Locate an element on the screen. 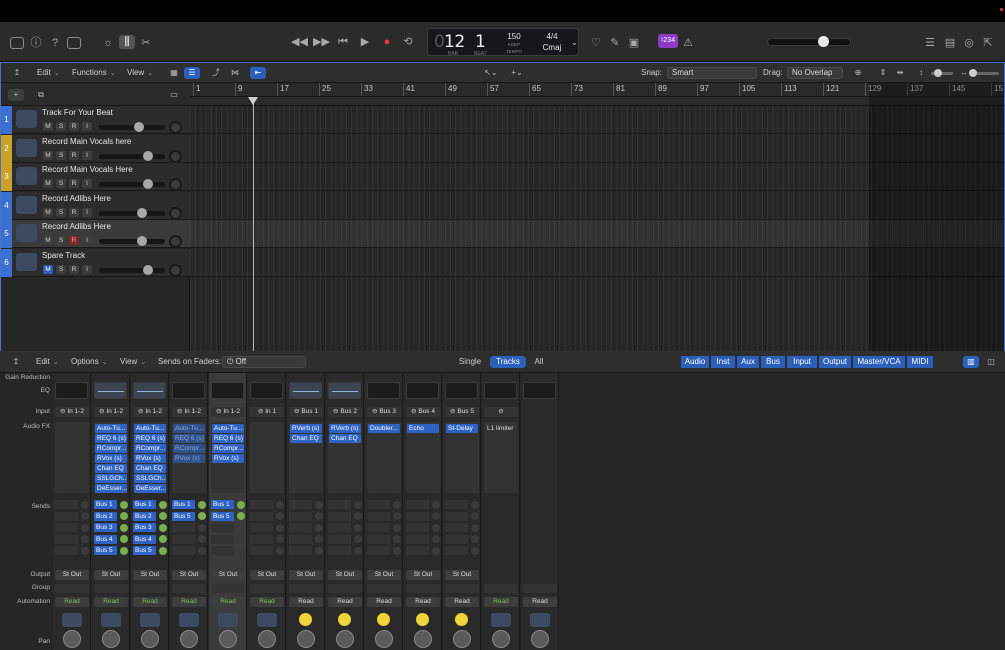  count-in-icon: ▣ is located at coordinates (634, 43).